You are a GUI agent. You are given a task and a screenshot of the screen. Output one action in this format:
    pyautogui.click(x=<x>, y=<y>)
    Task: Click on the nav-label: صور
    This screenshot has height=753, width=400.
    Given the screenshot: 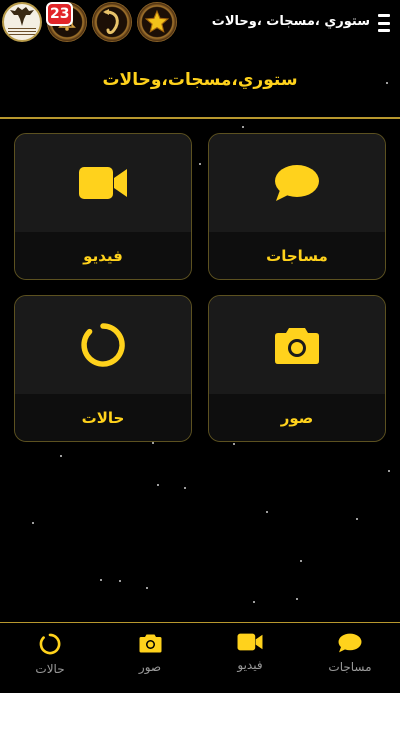 What is the action you would take?
    pyautogui.click(x=150, y=667)
    